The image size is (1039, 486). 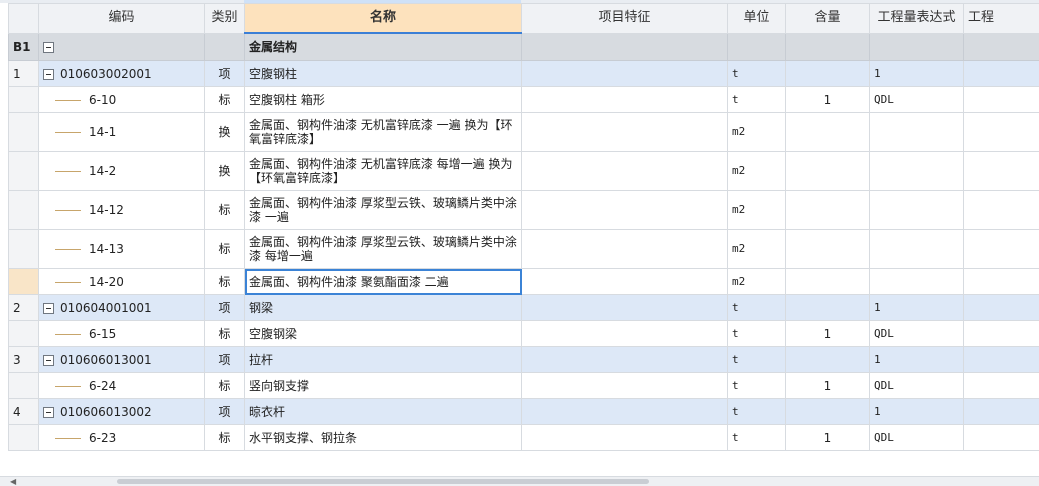 What do you see at coordinates (524, 47) in the screenshot?
I see `section-row: B1 金属结构` at bounding box center [524, 47].